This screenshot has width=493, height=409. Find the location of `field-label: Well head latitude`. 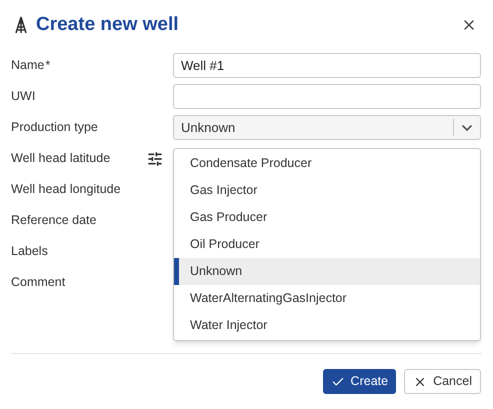

field-label: Well head latitude is located at coordinates (60, 159).